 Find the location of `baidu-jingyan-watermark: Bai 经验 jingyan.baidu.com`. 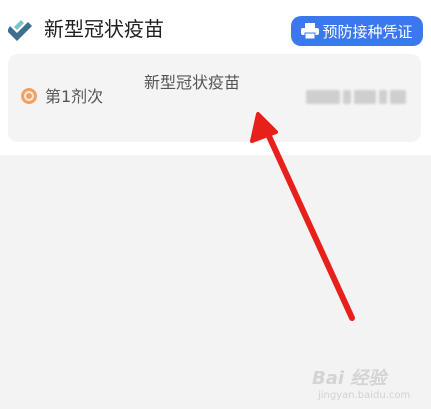

baidu-jingyan-watermark: Bai 经验 jingyan.baidu.com is located at coordinates (368, 382).